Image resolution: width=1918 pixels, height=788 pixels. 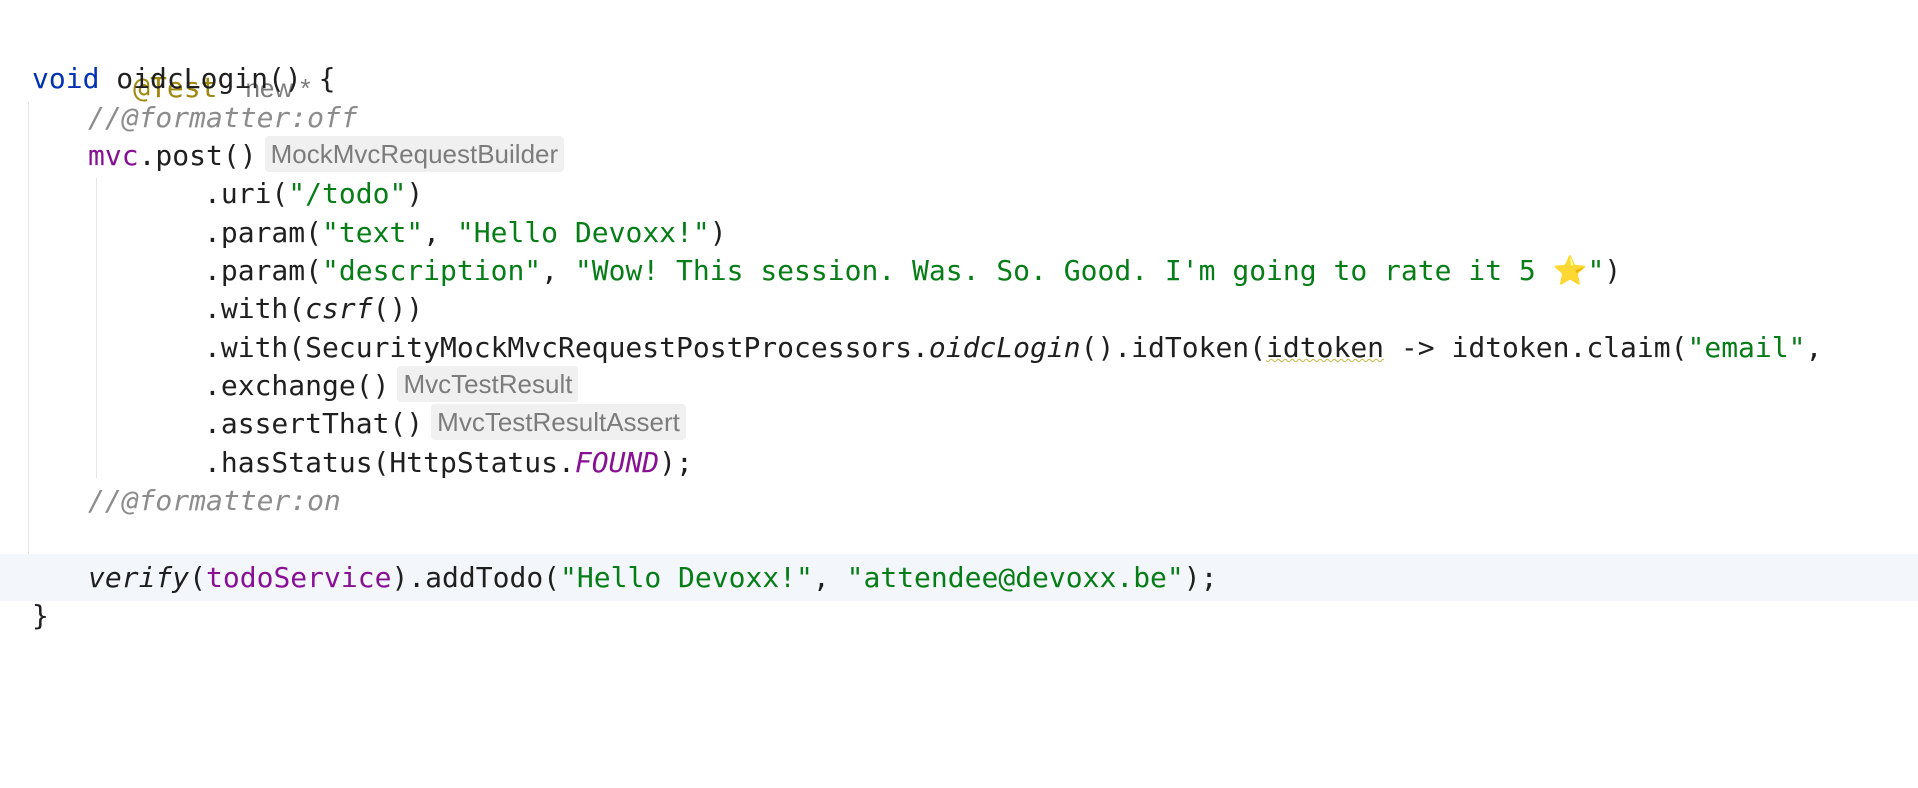 What do you see at coordinates (255, 308) in the screenshot?
I see `code-text: .with(` at bounding box center [255, 308].